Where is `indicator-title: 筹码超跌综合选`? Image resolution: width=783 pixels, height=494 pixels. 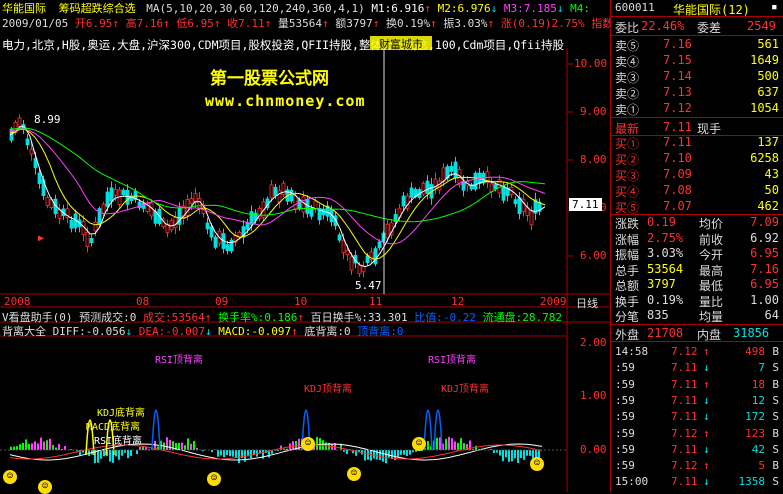
indicator-title: 筹码超跌综合选 is located at coordinates (97, 8).